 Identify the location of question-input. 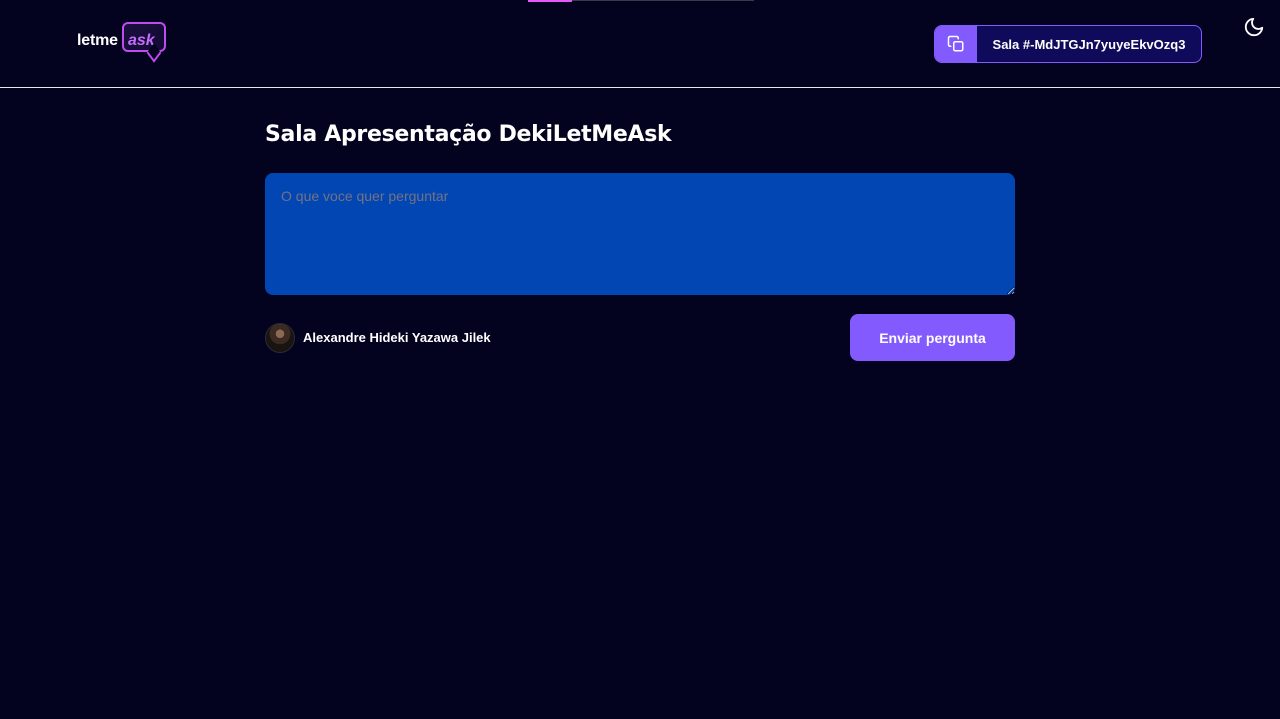
(640, 234).